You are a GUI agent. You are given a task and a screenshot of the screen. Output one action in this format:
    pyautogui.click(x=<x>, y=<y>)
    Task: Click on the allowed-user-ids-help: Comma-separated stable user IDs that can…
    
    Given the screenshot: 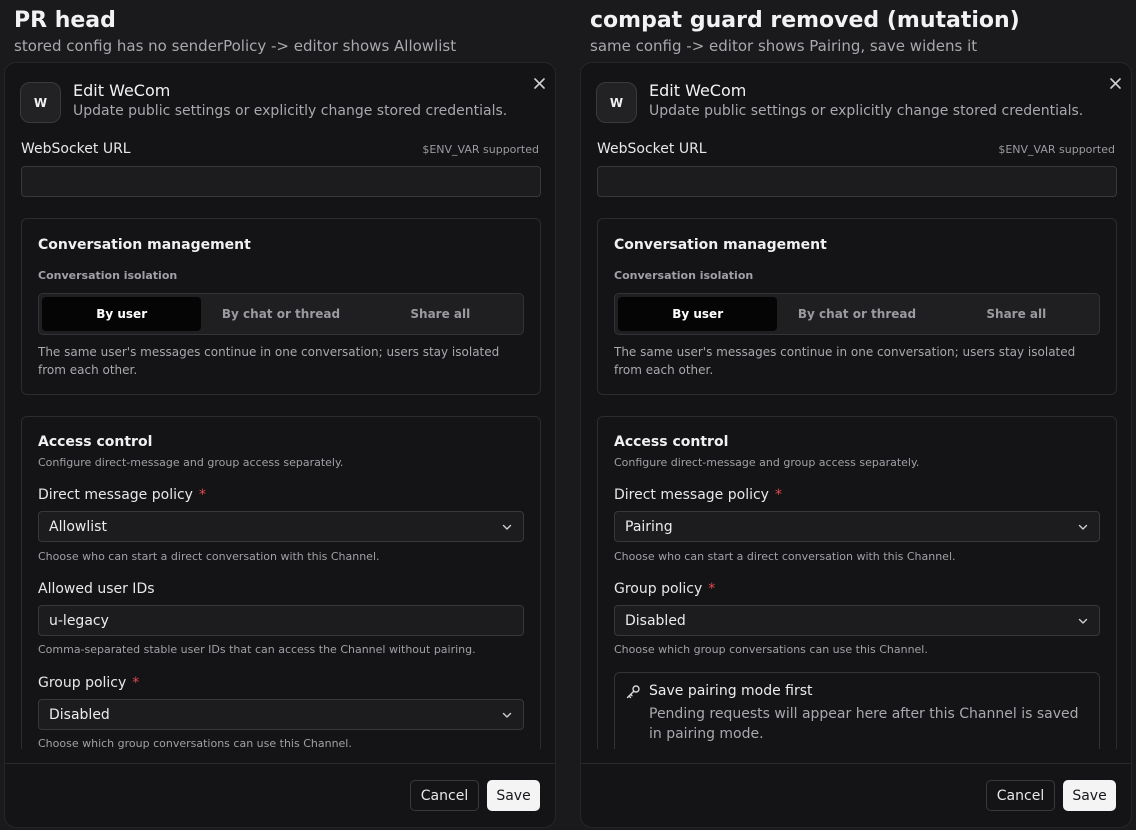 What is the action you would take?
    pyautogui.click(x=257, y=649)
    